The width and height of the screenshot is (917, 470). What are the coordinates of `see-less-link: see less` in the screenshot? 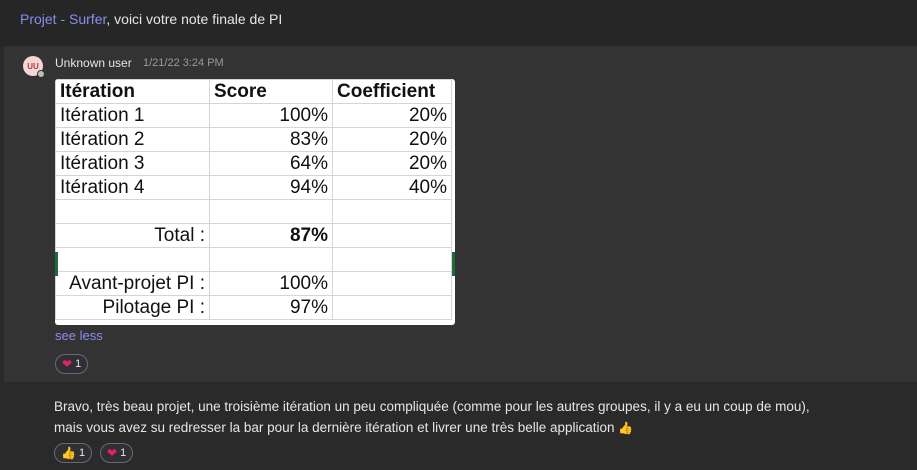 It's located at (79, 335).